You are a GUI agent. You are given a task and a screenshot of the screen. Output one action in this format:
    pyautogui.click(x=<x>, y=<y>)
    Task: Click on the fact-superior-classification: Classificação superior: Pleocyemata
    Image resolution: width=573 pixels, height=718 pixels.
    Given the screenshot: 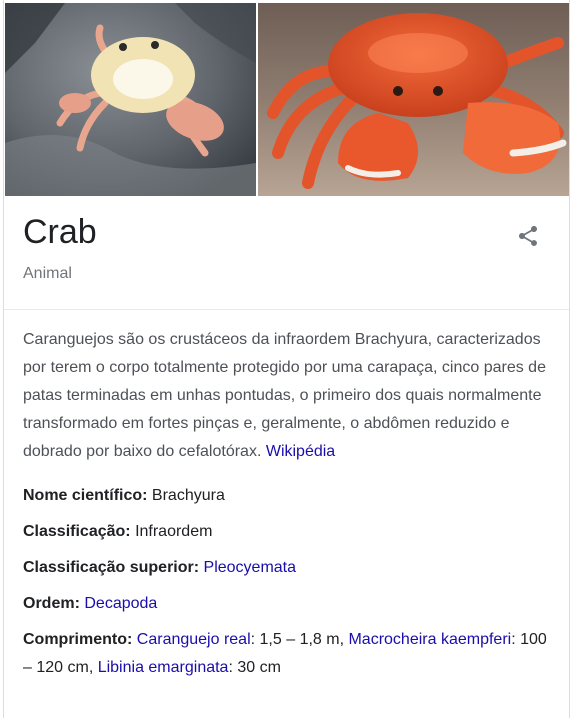 What is the action you would take?
    pyautogui.click(x=288, y=568)
    